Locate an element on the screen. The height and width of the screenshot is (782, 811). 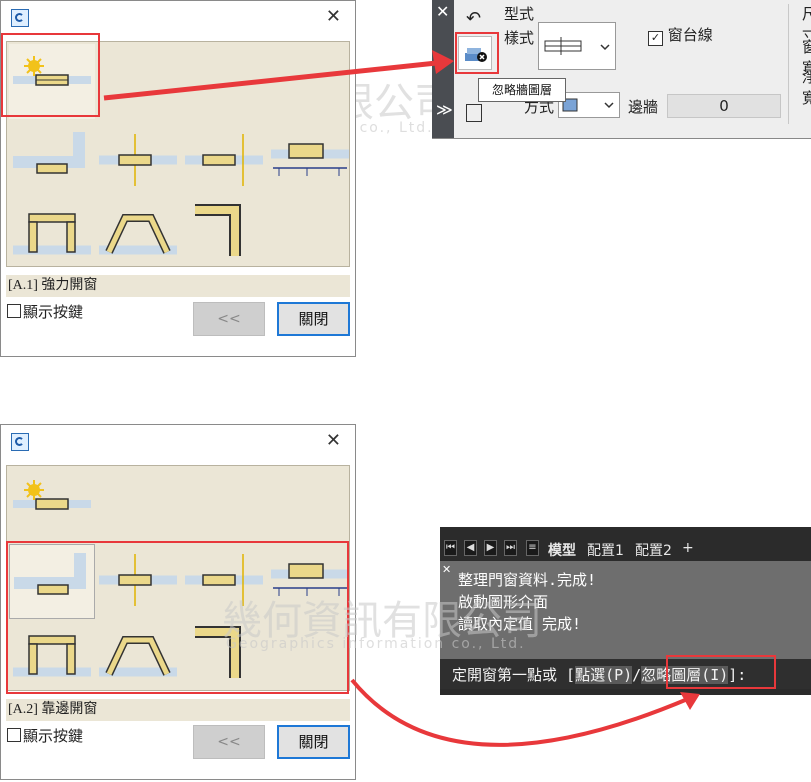
selection-caption: [A.1] 強力開窗 is located at coordinates (178, 286).